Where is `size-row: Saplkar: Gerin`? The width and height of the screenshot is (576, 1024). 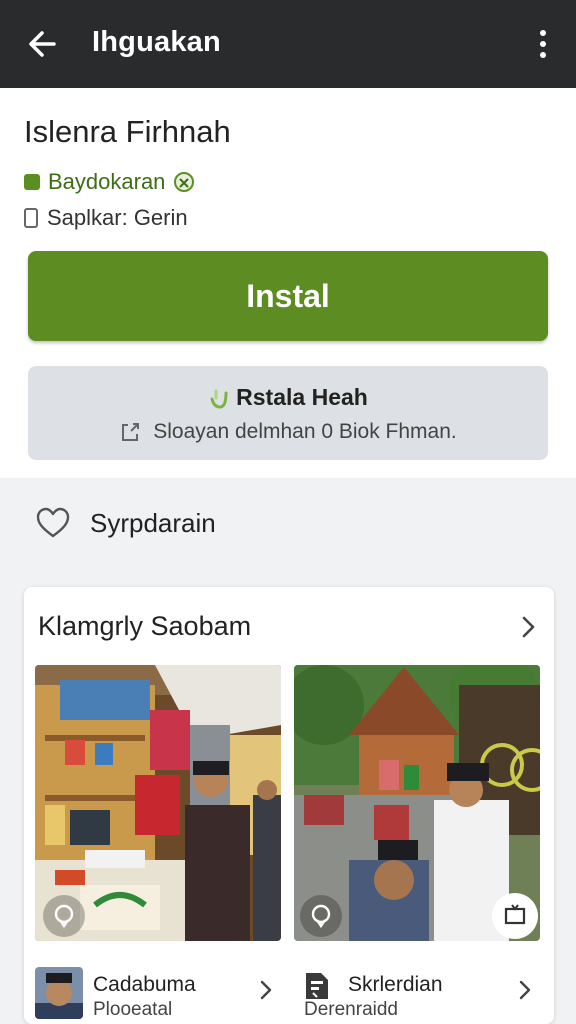
size-row: Saplkar: Gerin is located at coordinates (106, 218).